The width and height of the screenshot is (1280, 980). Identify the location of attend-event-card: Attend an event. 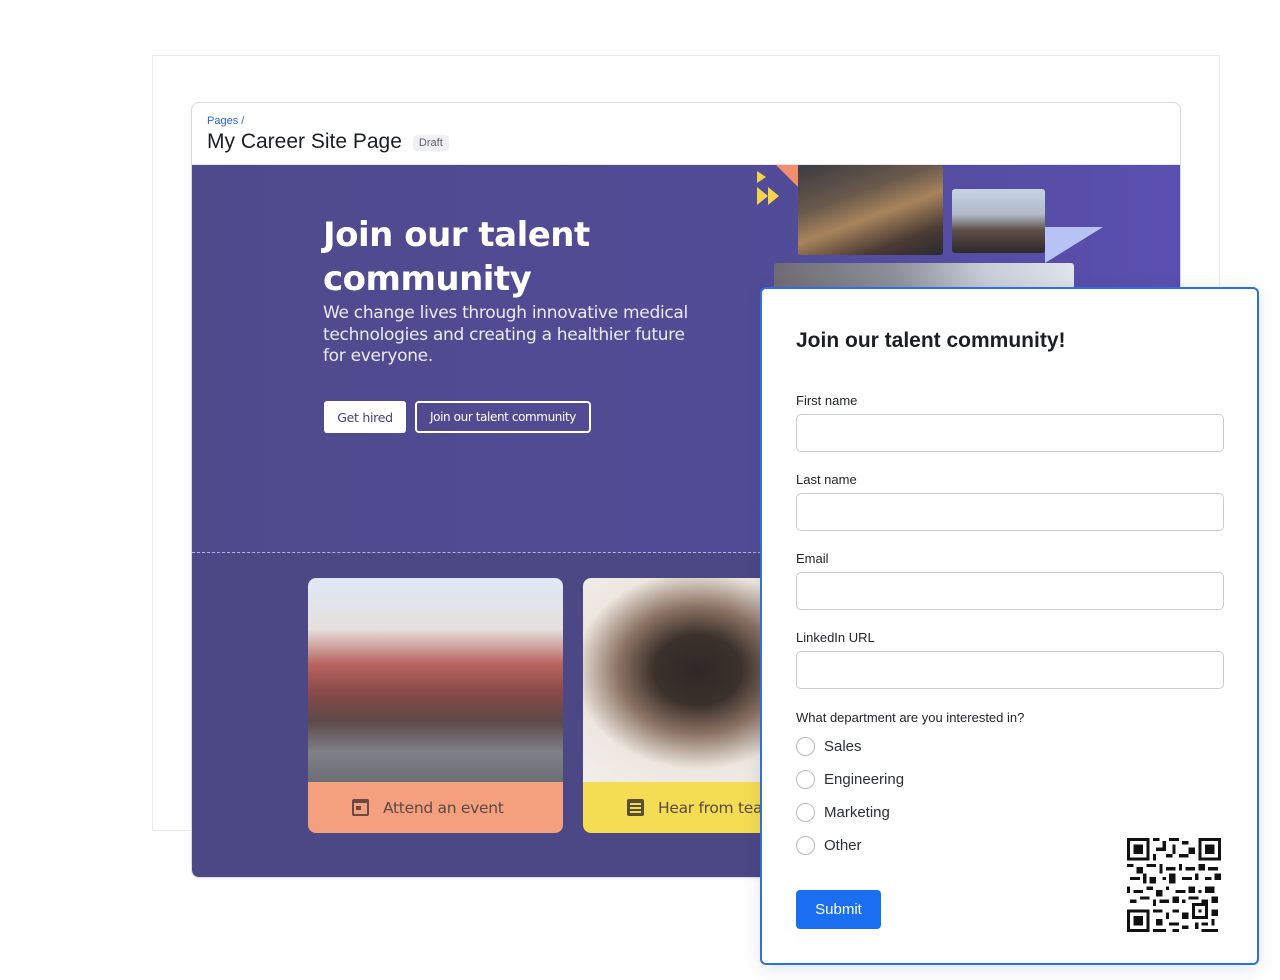
(435, 705).